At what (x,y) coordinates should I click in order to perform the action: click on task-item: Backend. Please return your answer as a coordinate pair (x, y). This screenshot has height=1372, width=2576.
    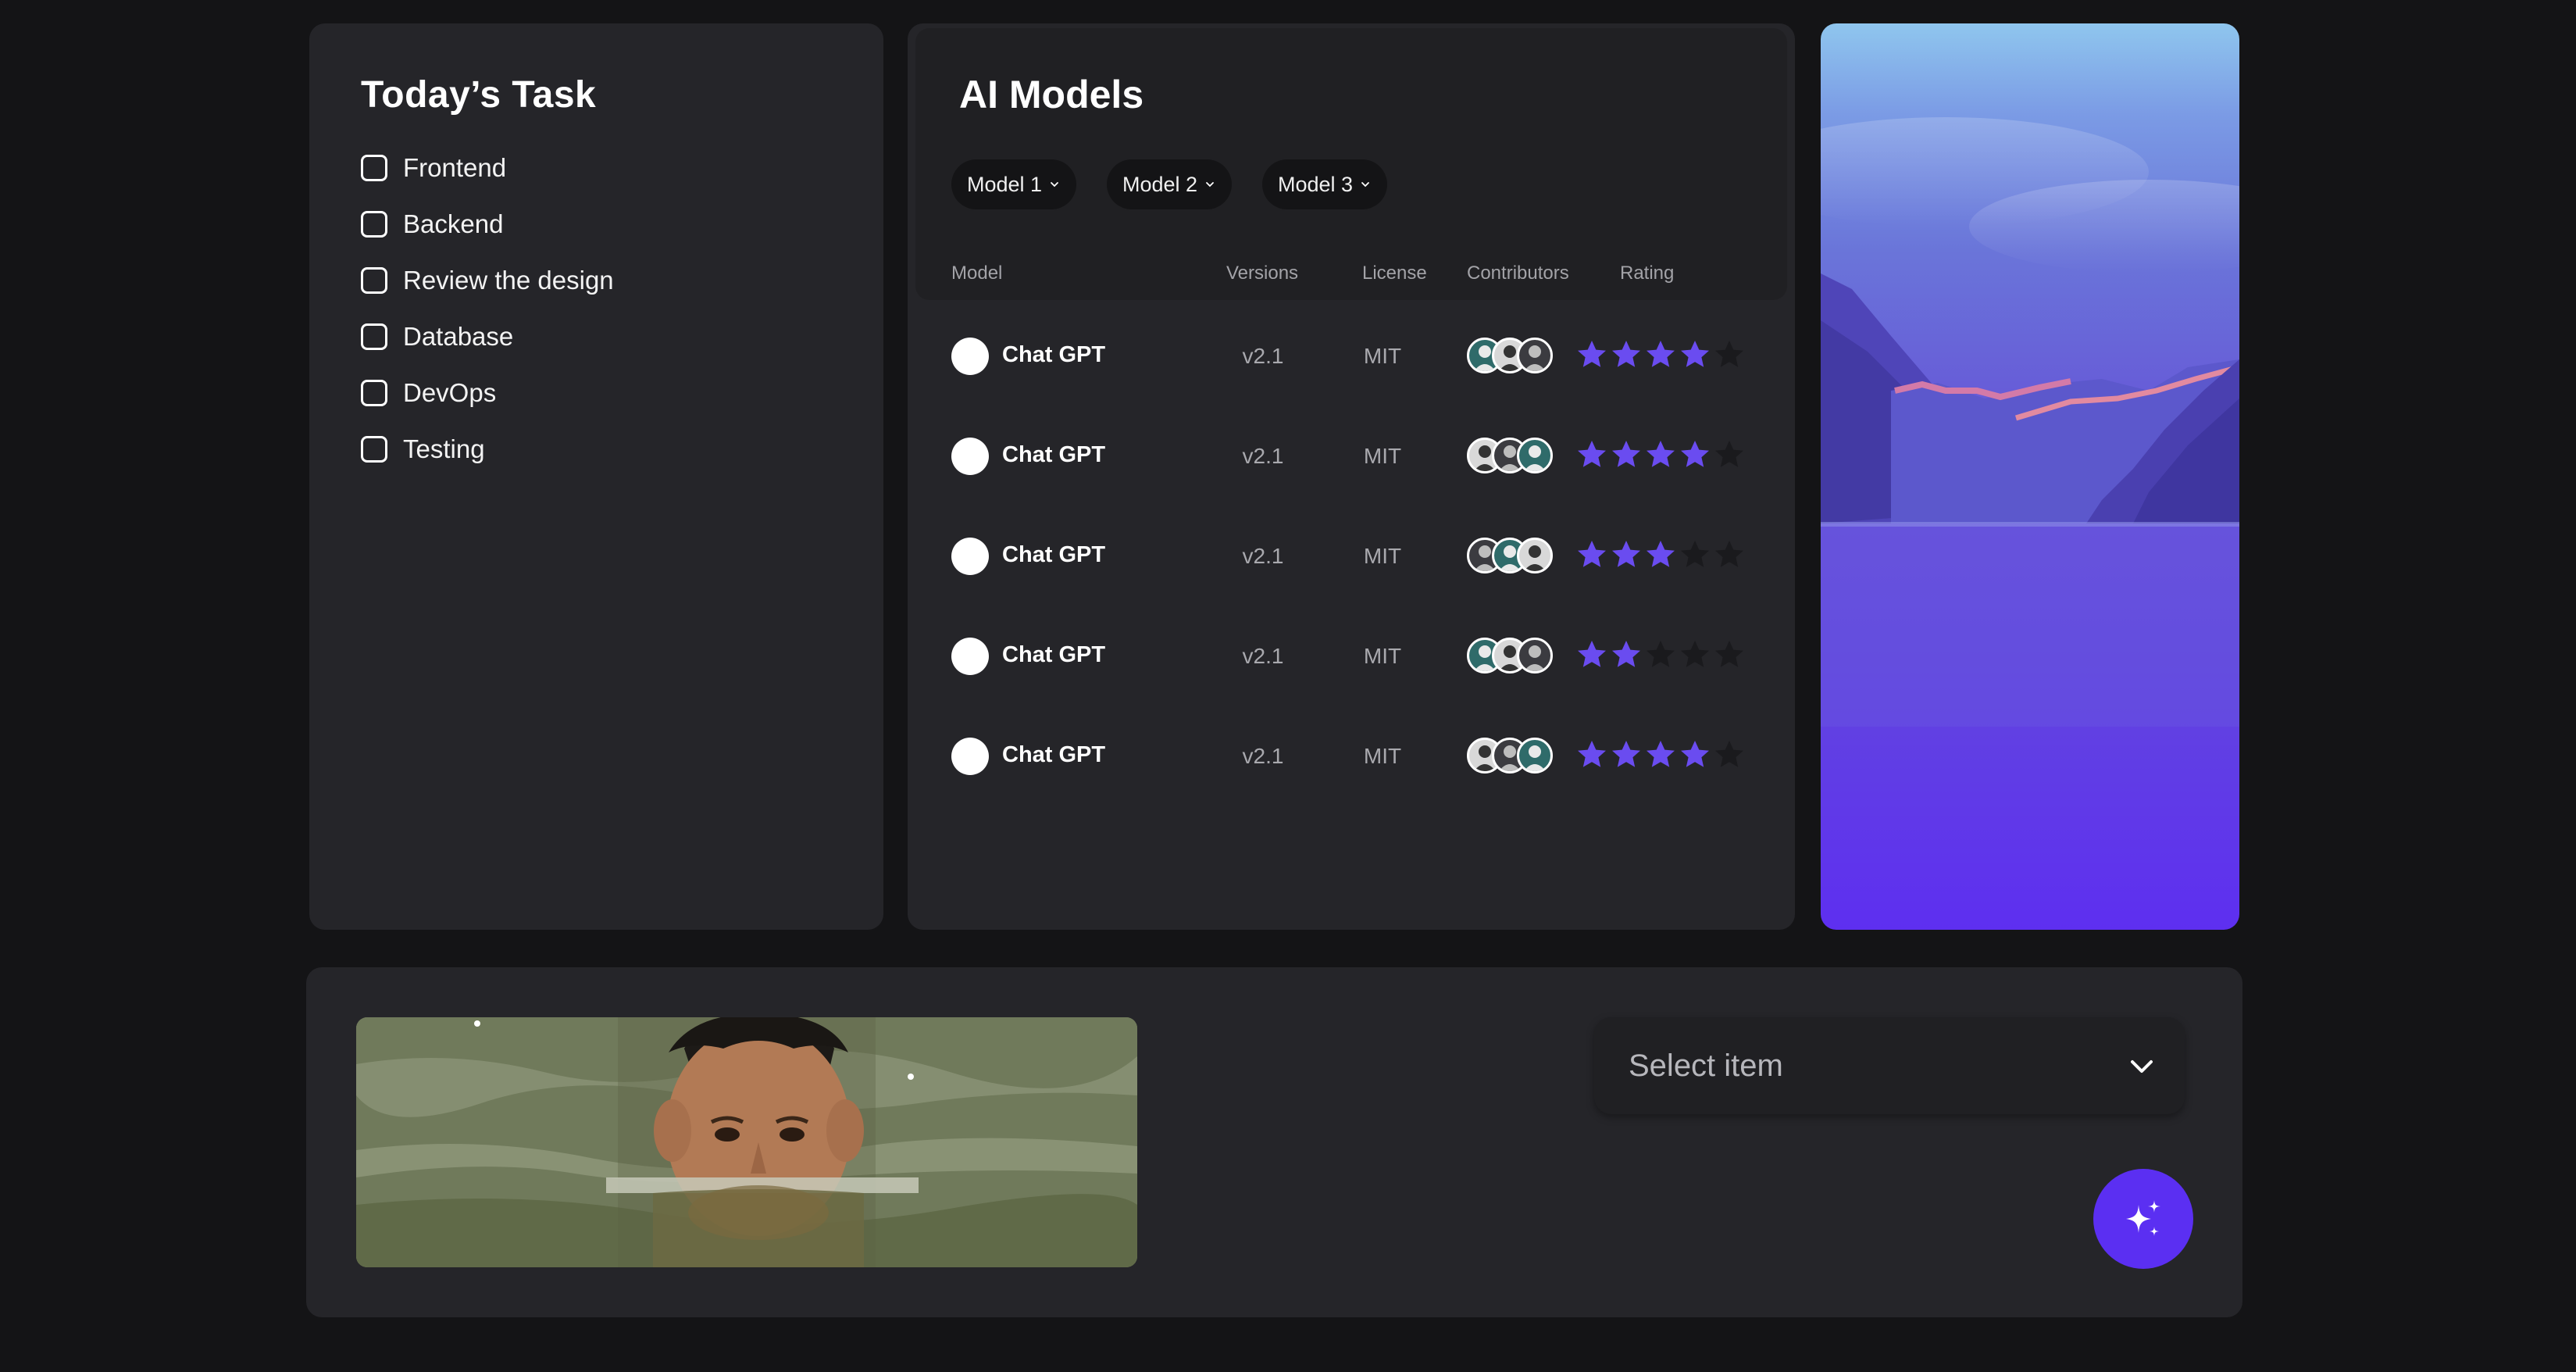
    Looking at the image, I should click on (596, 224).